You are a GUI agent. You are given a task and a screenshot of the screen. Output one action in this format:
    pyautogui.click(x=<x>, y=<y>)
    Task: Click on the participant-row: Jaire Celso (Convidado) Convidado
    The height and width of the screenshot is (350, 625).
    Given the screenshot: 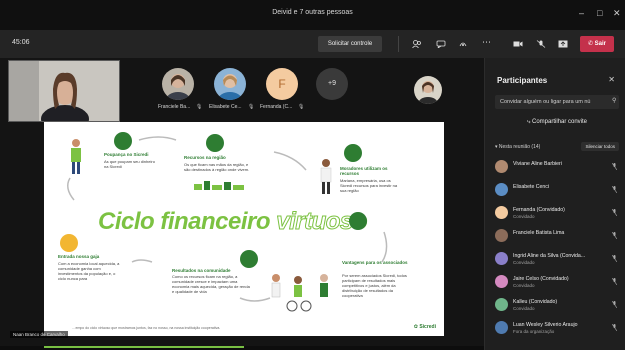 What is the action you would take?
    pyautogui.click(x=557, y=282)
    